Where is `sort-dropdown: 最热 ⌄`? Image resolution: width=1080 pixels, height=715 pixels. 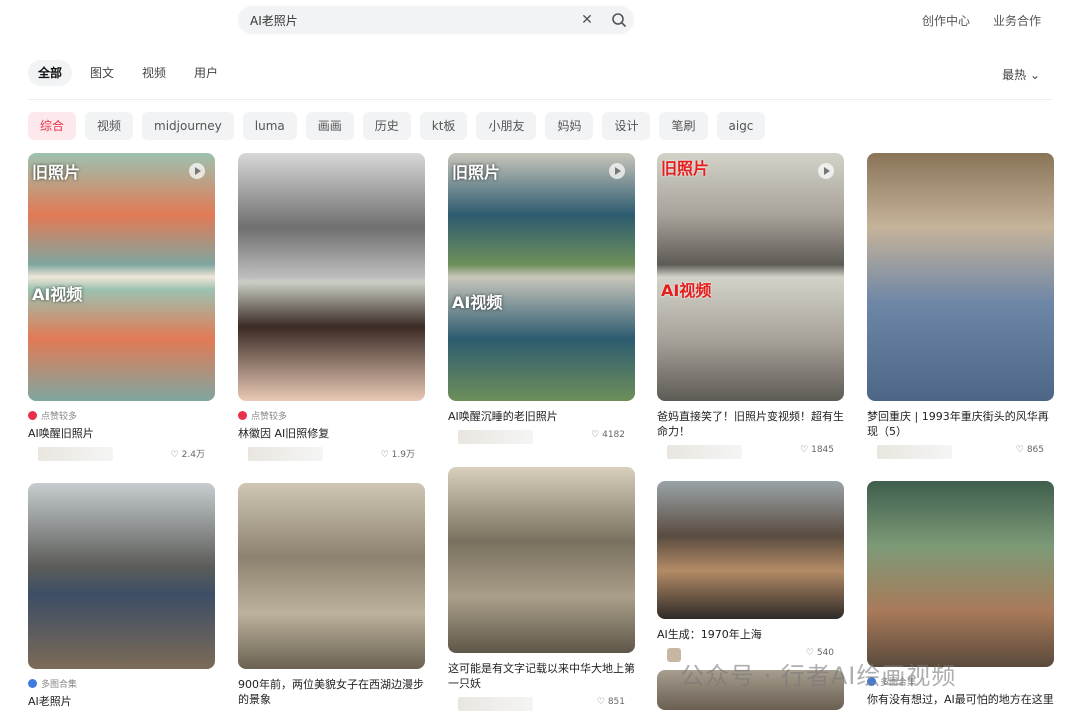 sort-dropdown: 最热 ⌄ is located at coordinates (1021, 74).